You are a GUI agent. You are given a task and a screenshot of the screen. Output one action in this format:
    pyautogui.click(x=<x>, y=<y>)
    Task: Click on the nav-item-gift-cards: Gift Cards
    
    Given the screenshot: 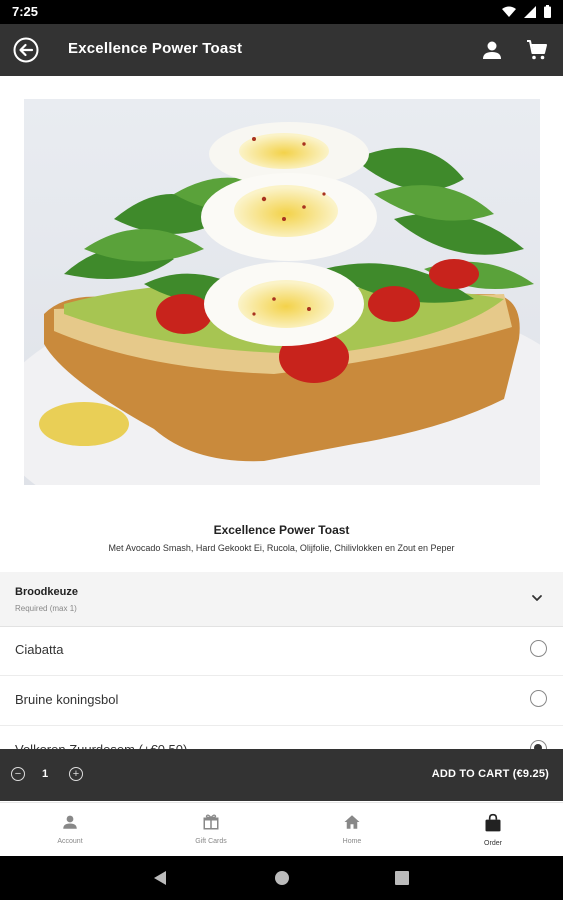 What is the action you would take?
    pyautogui.click(x=211, y=829)
    